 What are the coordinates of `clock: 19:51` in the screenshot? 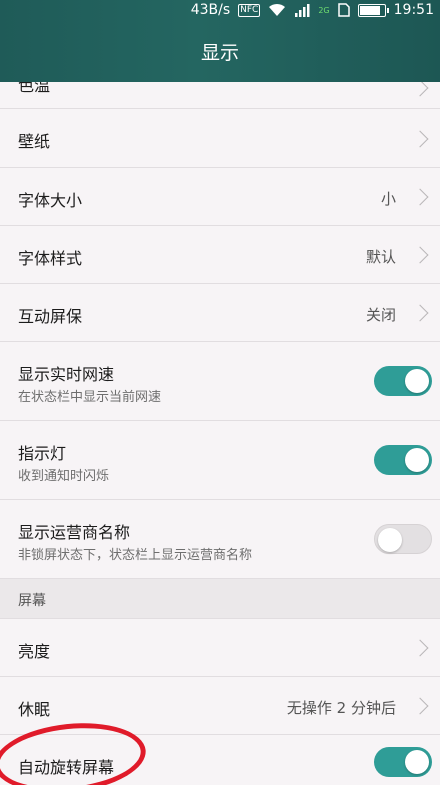 It's located at (413, 10).